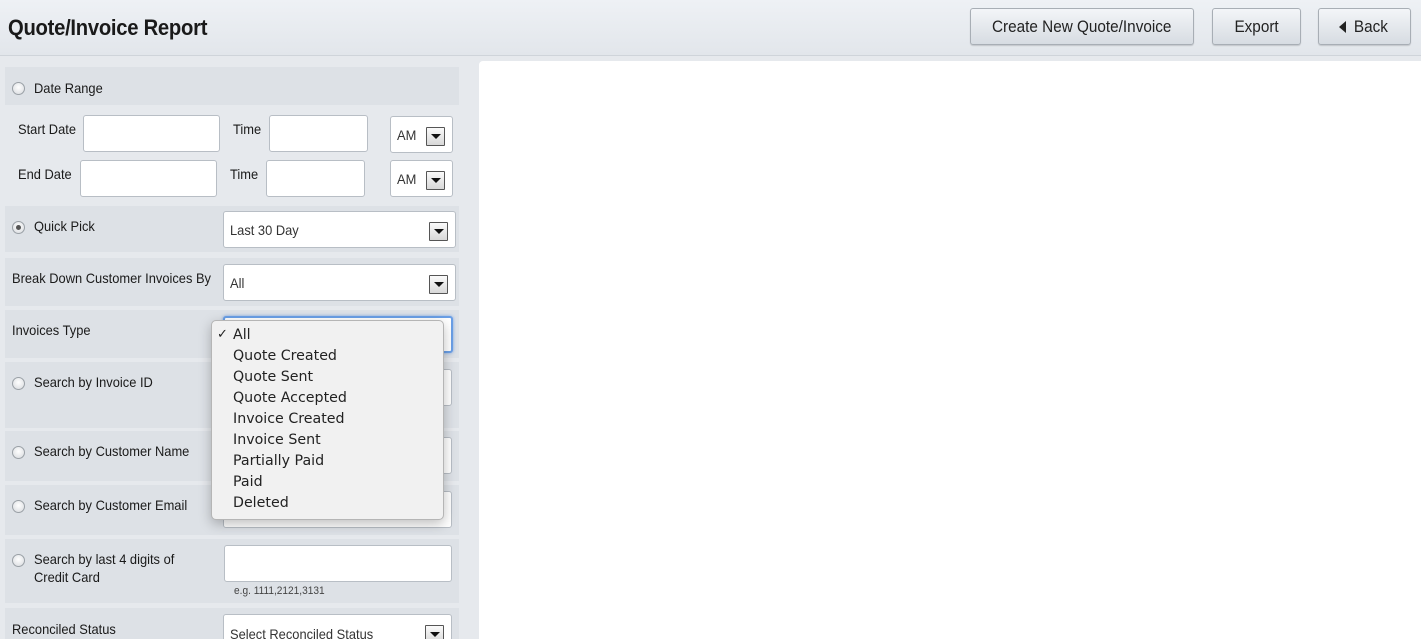  Describe the element at coordinates (327, 440) in the screenshot. I see `dropdown-option: Invoice Sent` at that location.